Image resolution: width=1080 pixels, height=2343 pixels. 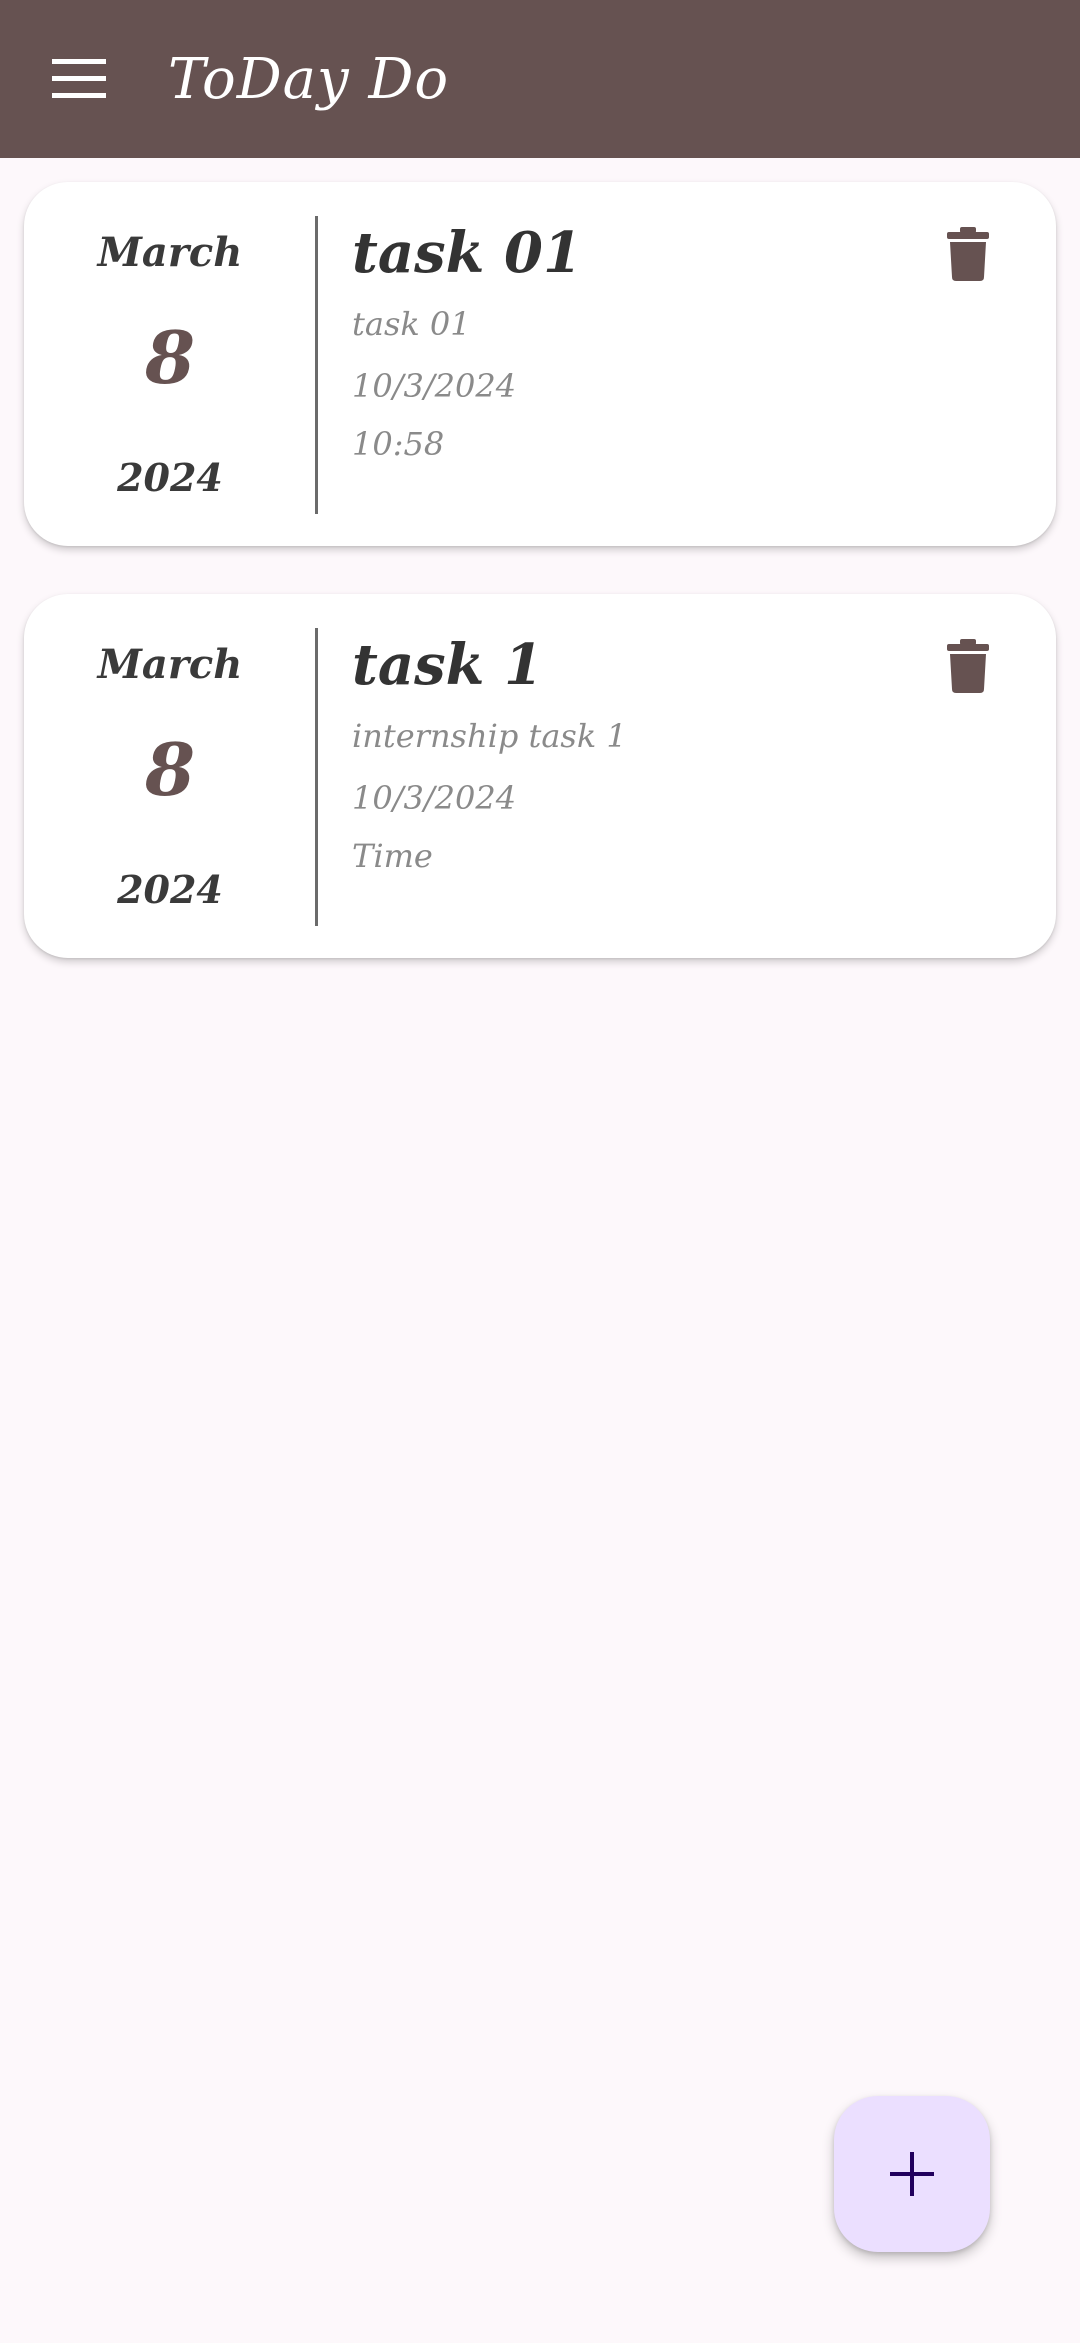 I want to click on task-description: task 01, so click(x=411, y=324).